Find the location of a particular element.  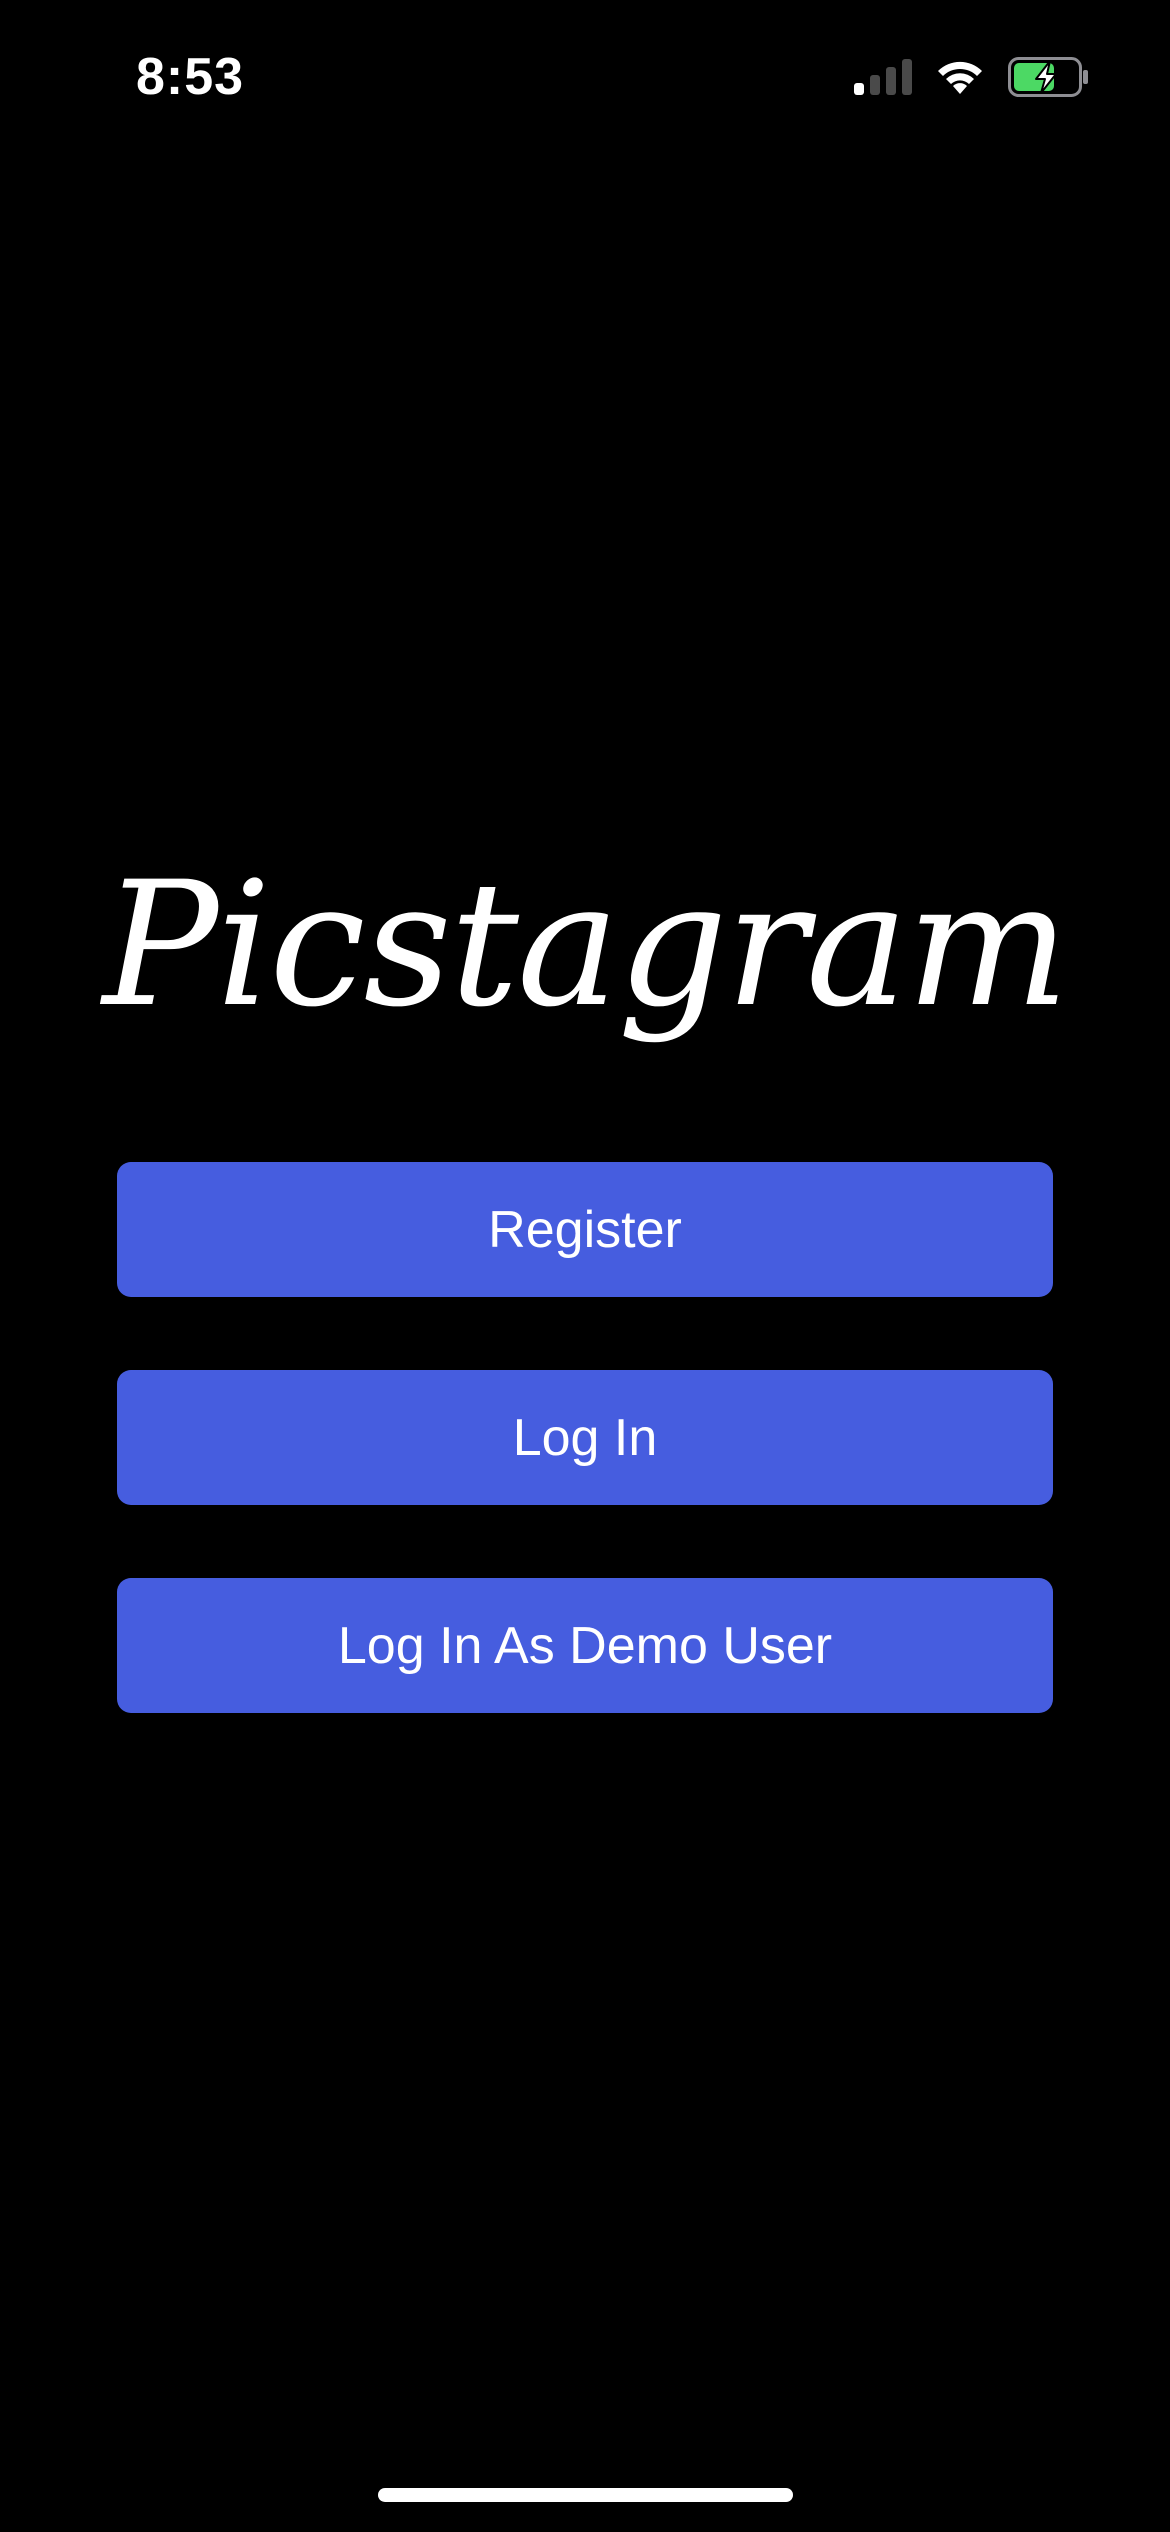

cellular-signal-icon is located at coordinates (883, 77).